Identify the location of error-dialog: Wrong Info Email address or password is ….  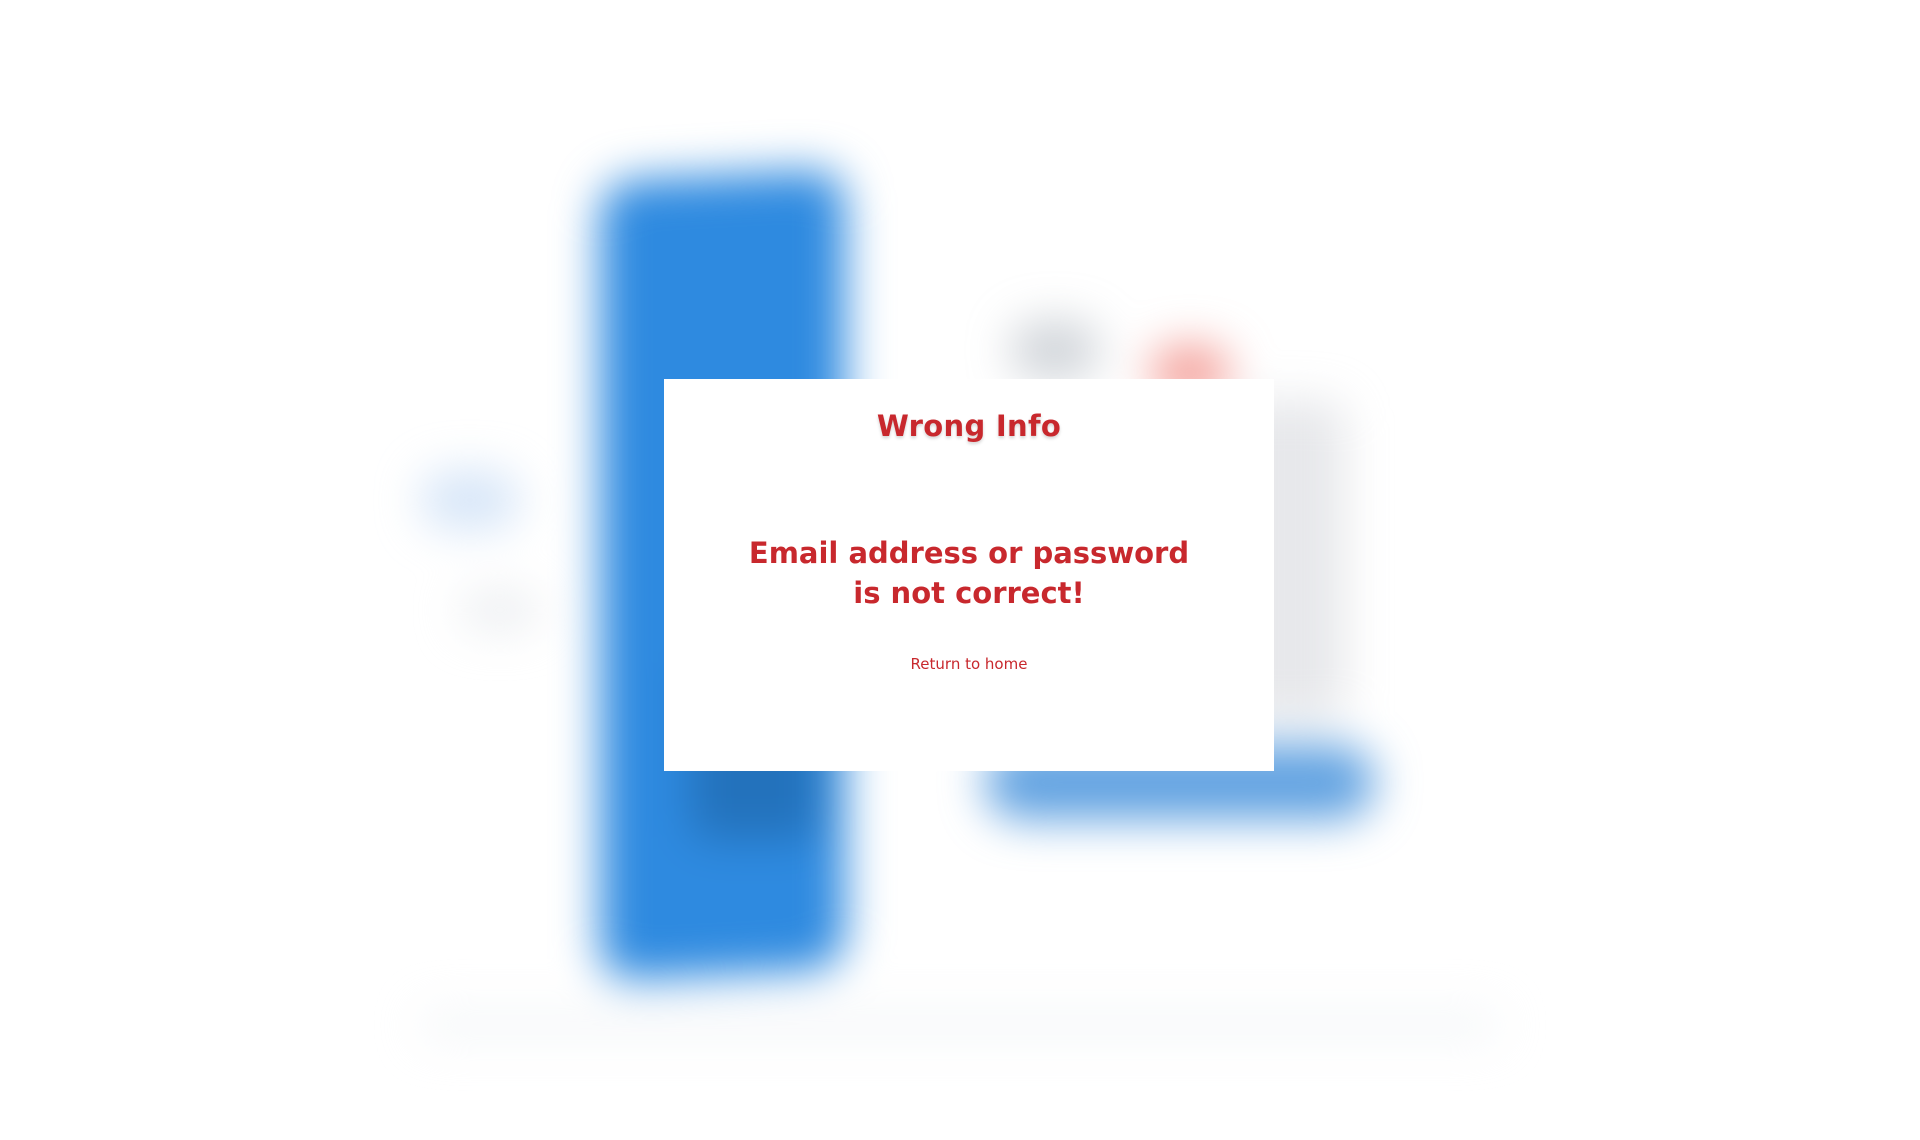
(969, 575).